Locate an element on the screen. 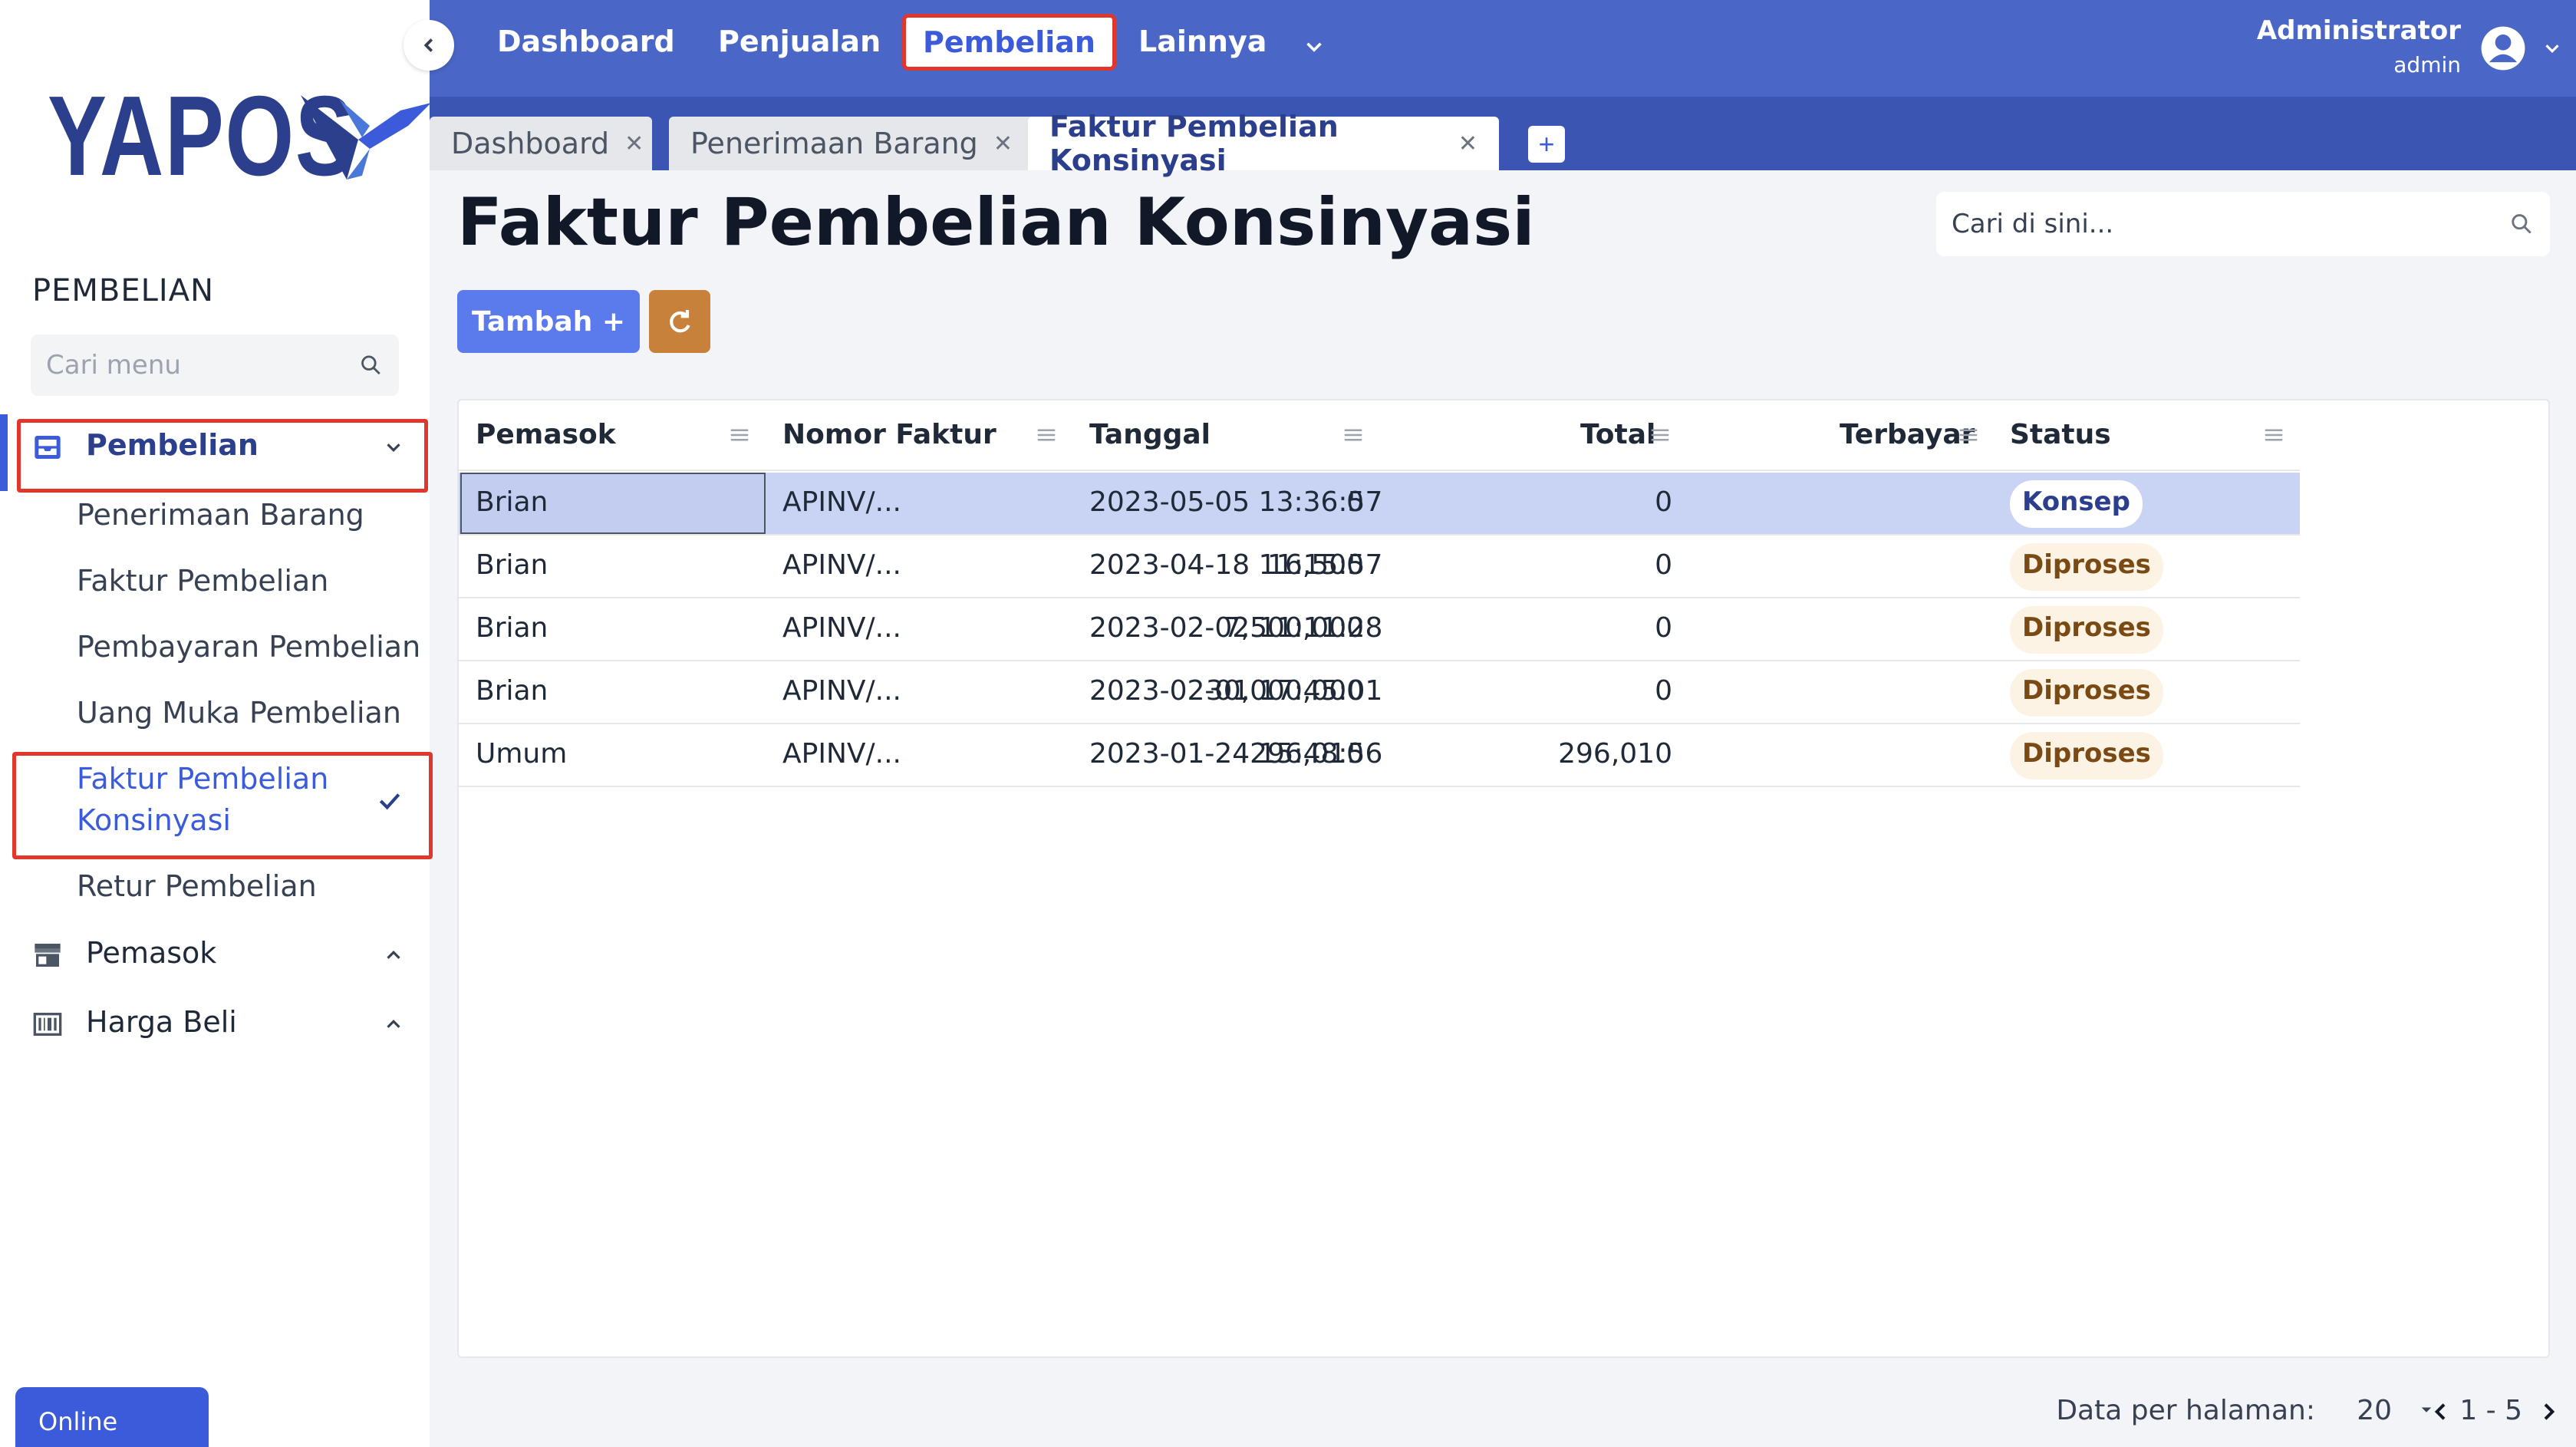 The image size is (2576, 1447). column-header-terbayar: Terbayar is located at coordinates (1907, 434).